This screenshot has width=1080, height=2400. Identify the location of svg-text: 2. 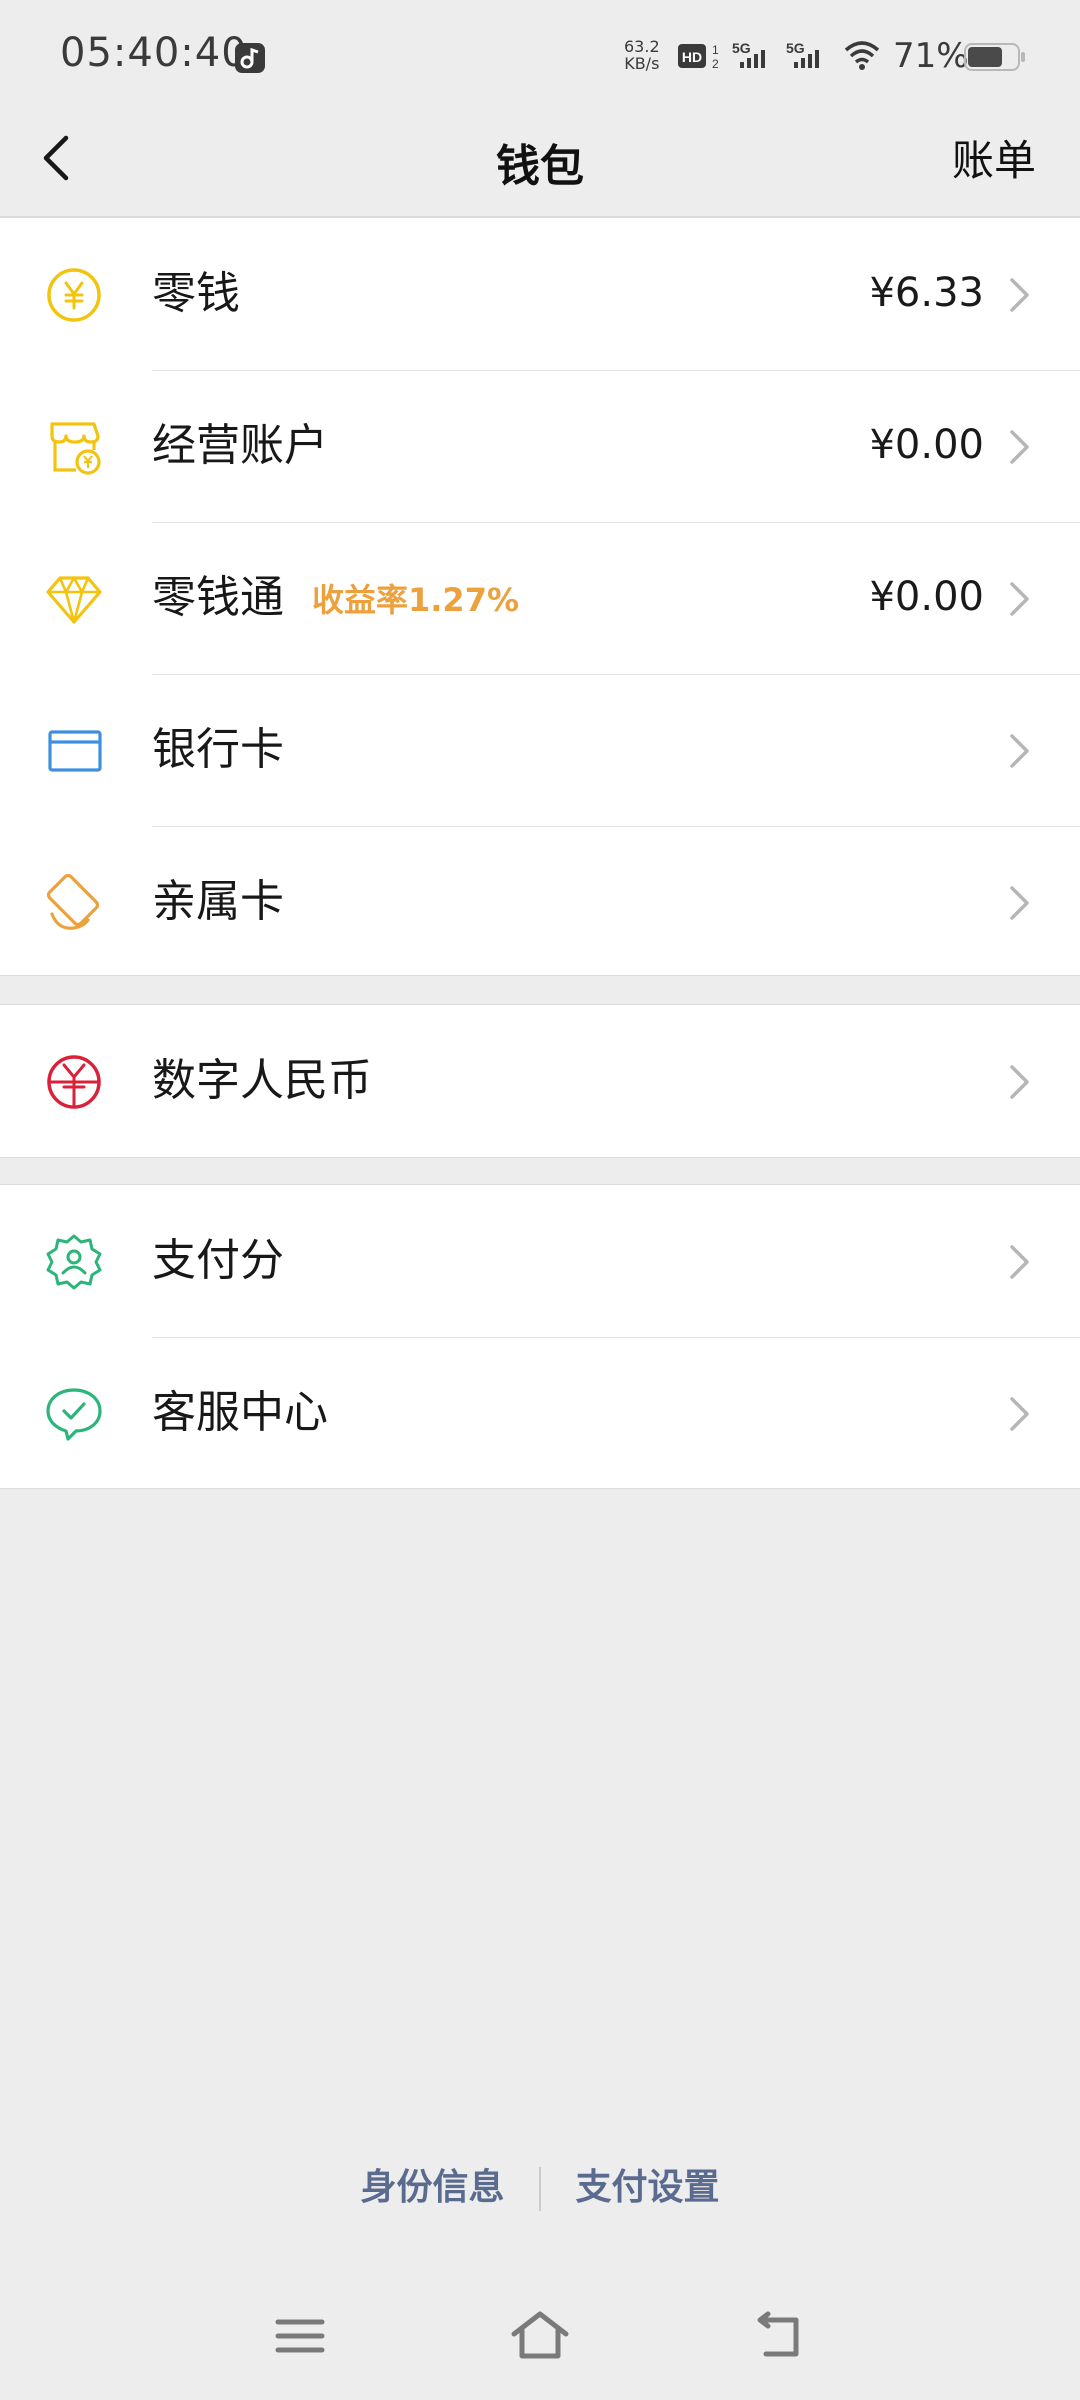
(715, 64).